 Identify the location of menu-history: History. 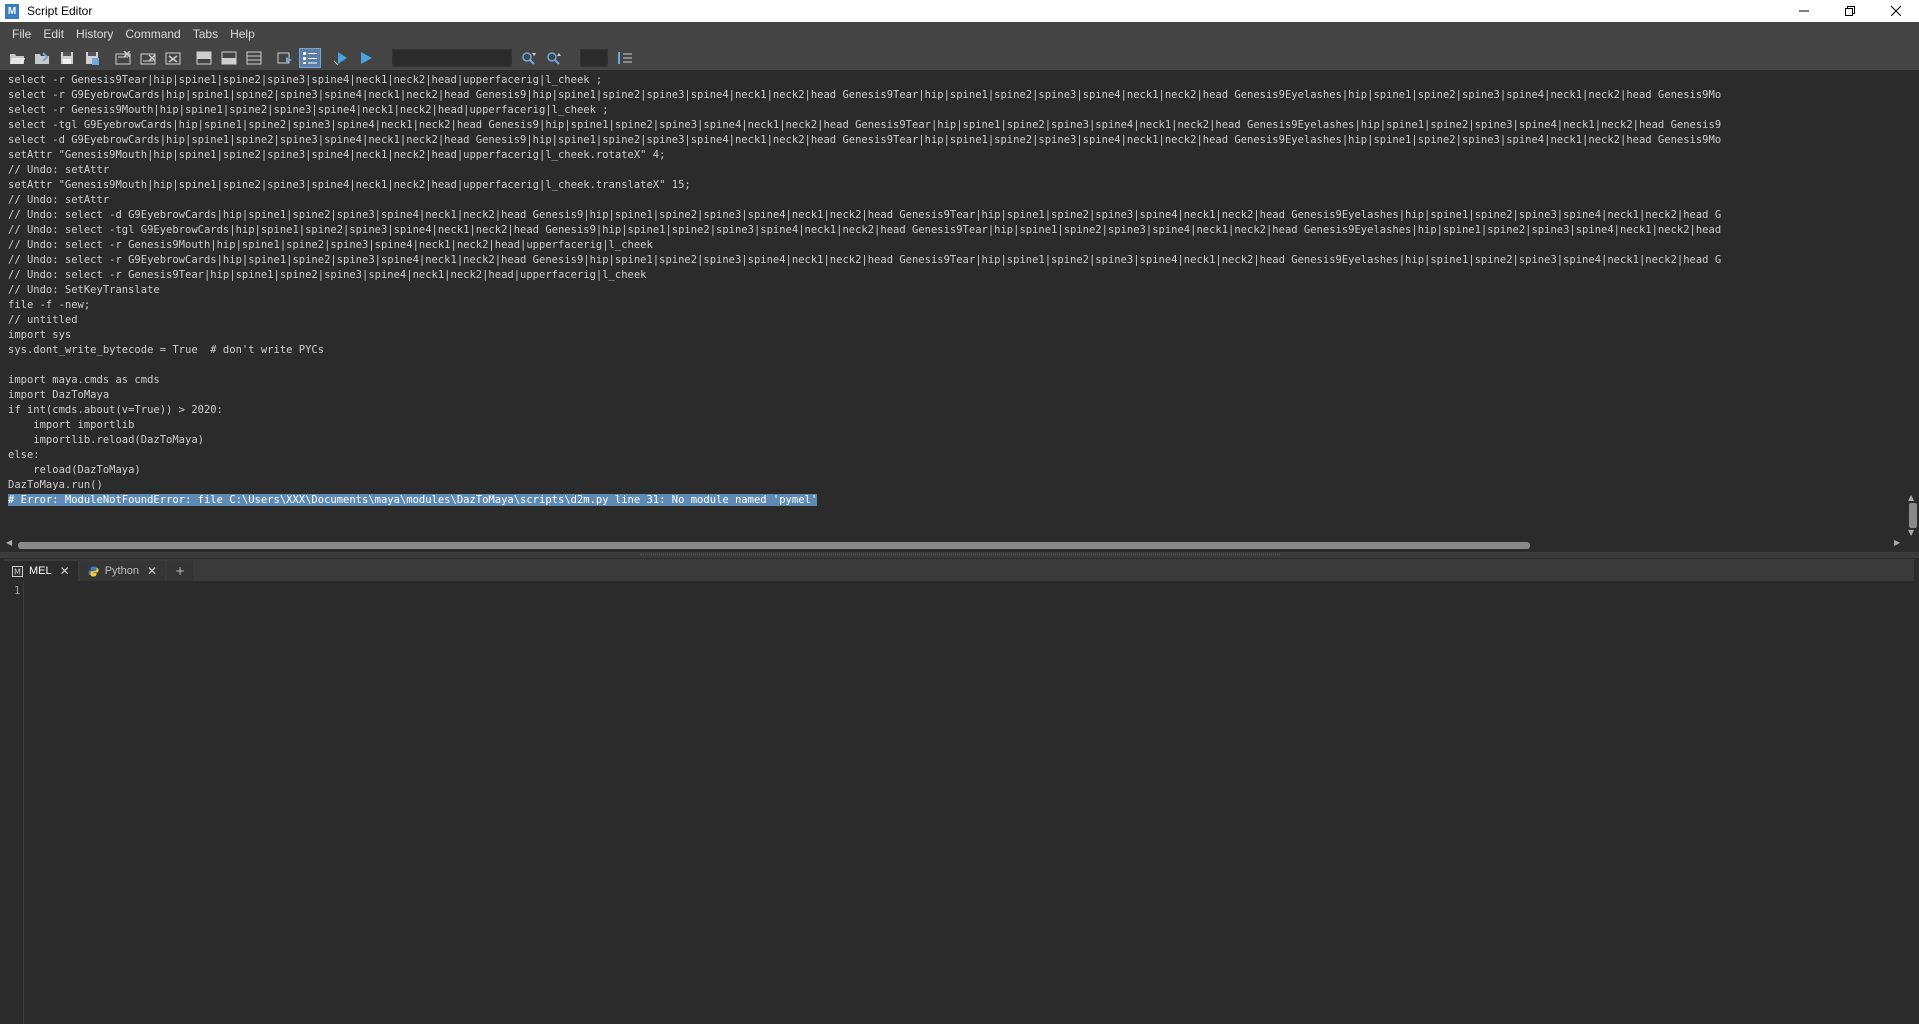
(94, 34).